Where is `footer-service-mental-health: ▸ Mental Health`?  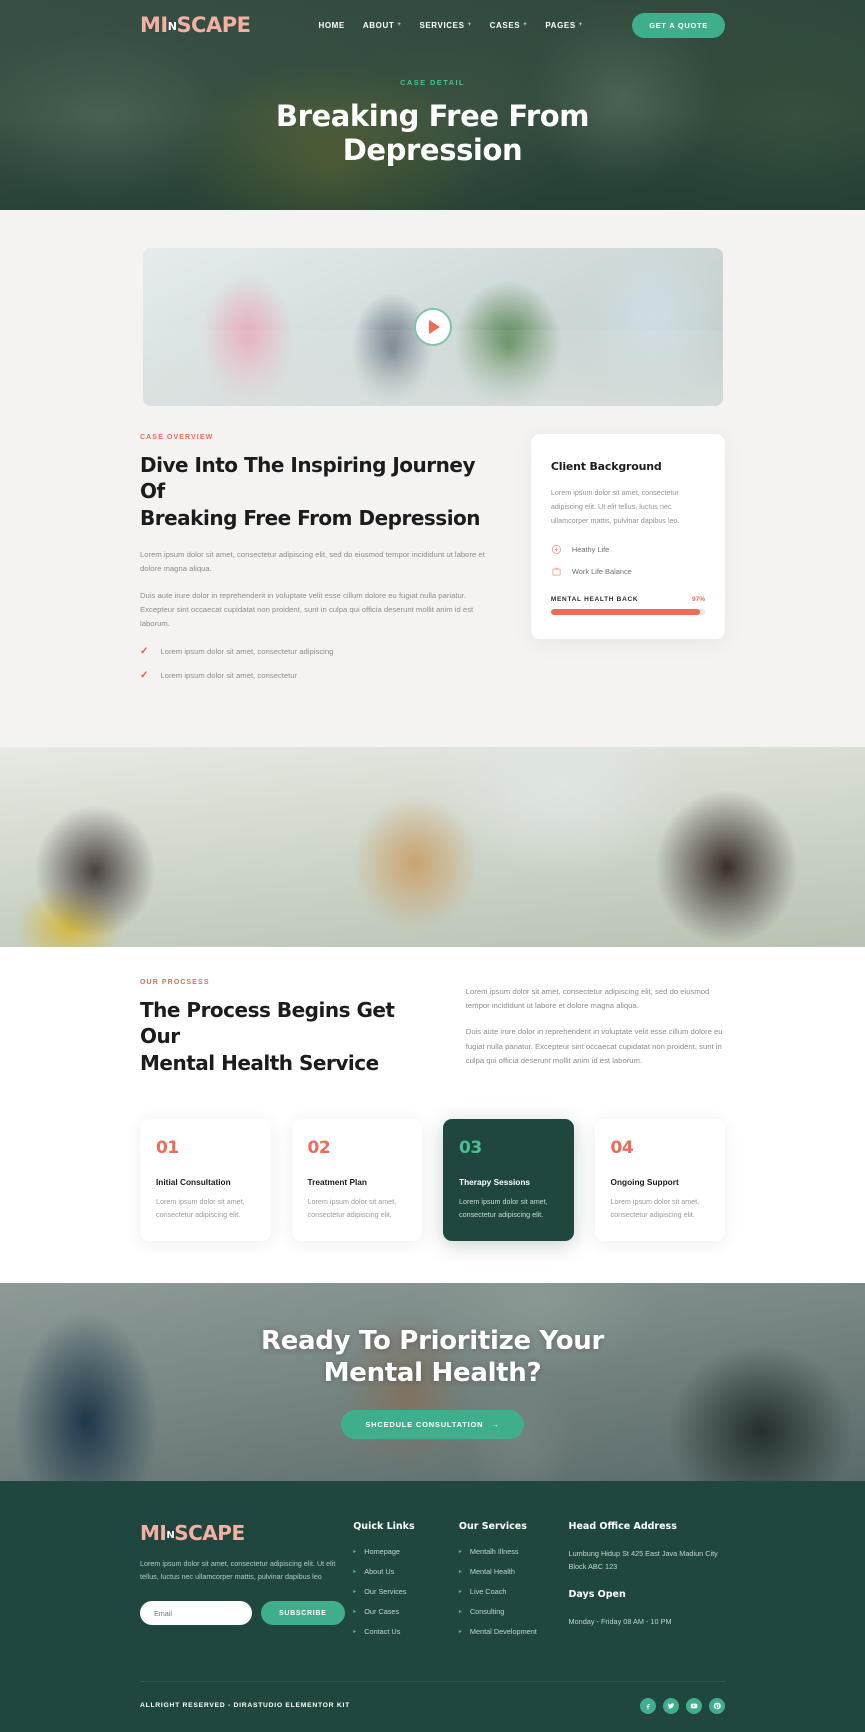 footer-service-mental-health: ▸ Mental Health is located at coordinates (512, 1571).